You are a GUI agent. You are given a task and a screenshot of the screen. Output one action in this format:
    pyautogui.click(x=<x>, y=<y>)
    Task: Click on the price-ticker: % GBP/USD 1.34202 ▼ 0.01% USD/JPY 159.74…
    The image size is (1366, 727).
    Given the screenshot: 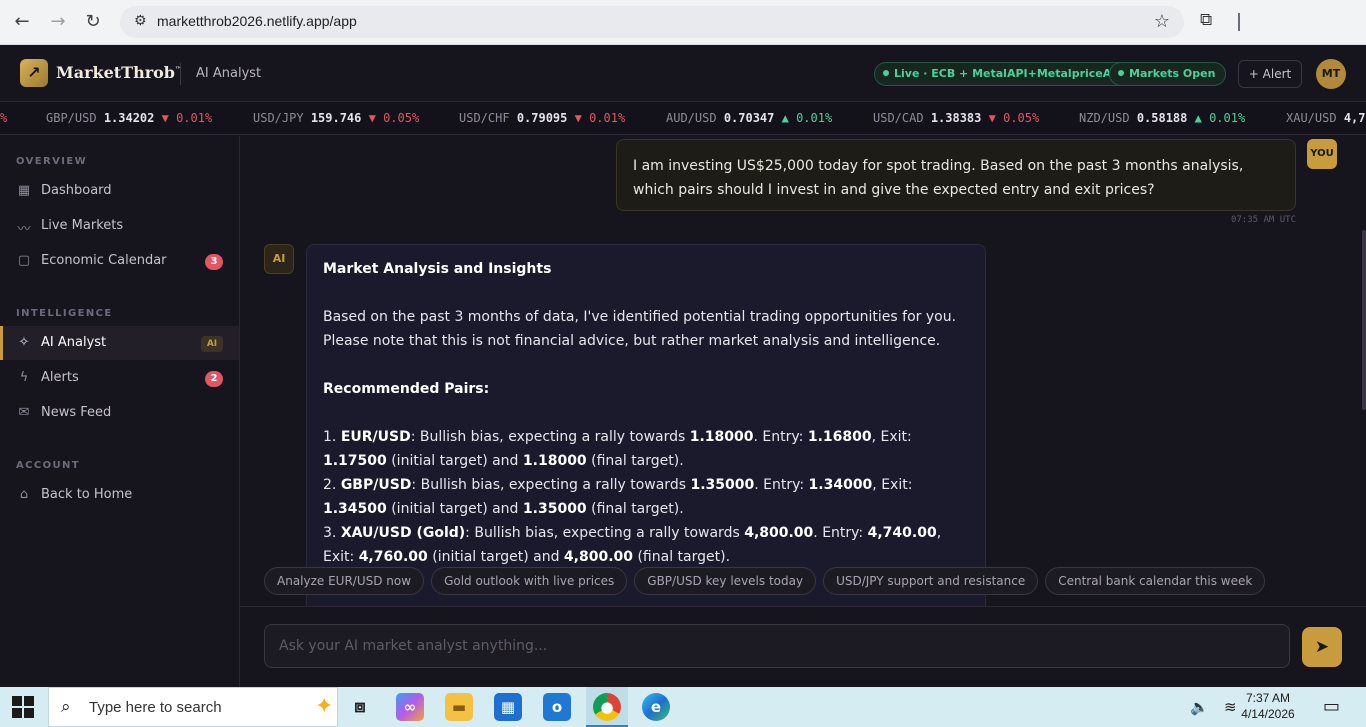 What is the action you would take?
    pyautogui.click(x=683, y=118)
    